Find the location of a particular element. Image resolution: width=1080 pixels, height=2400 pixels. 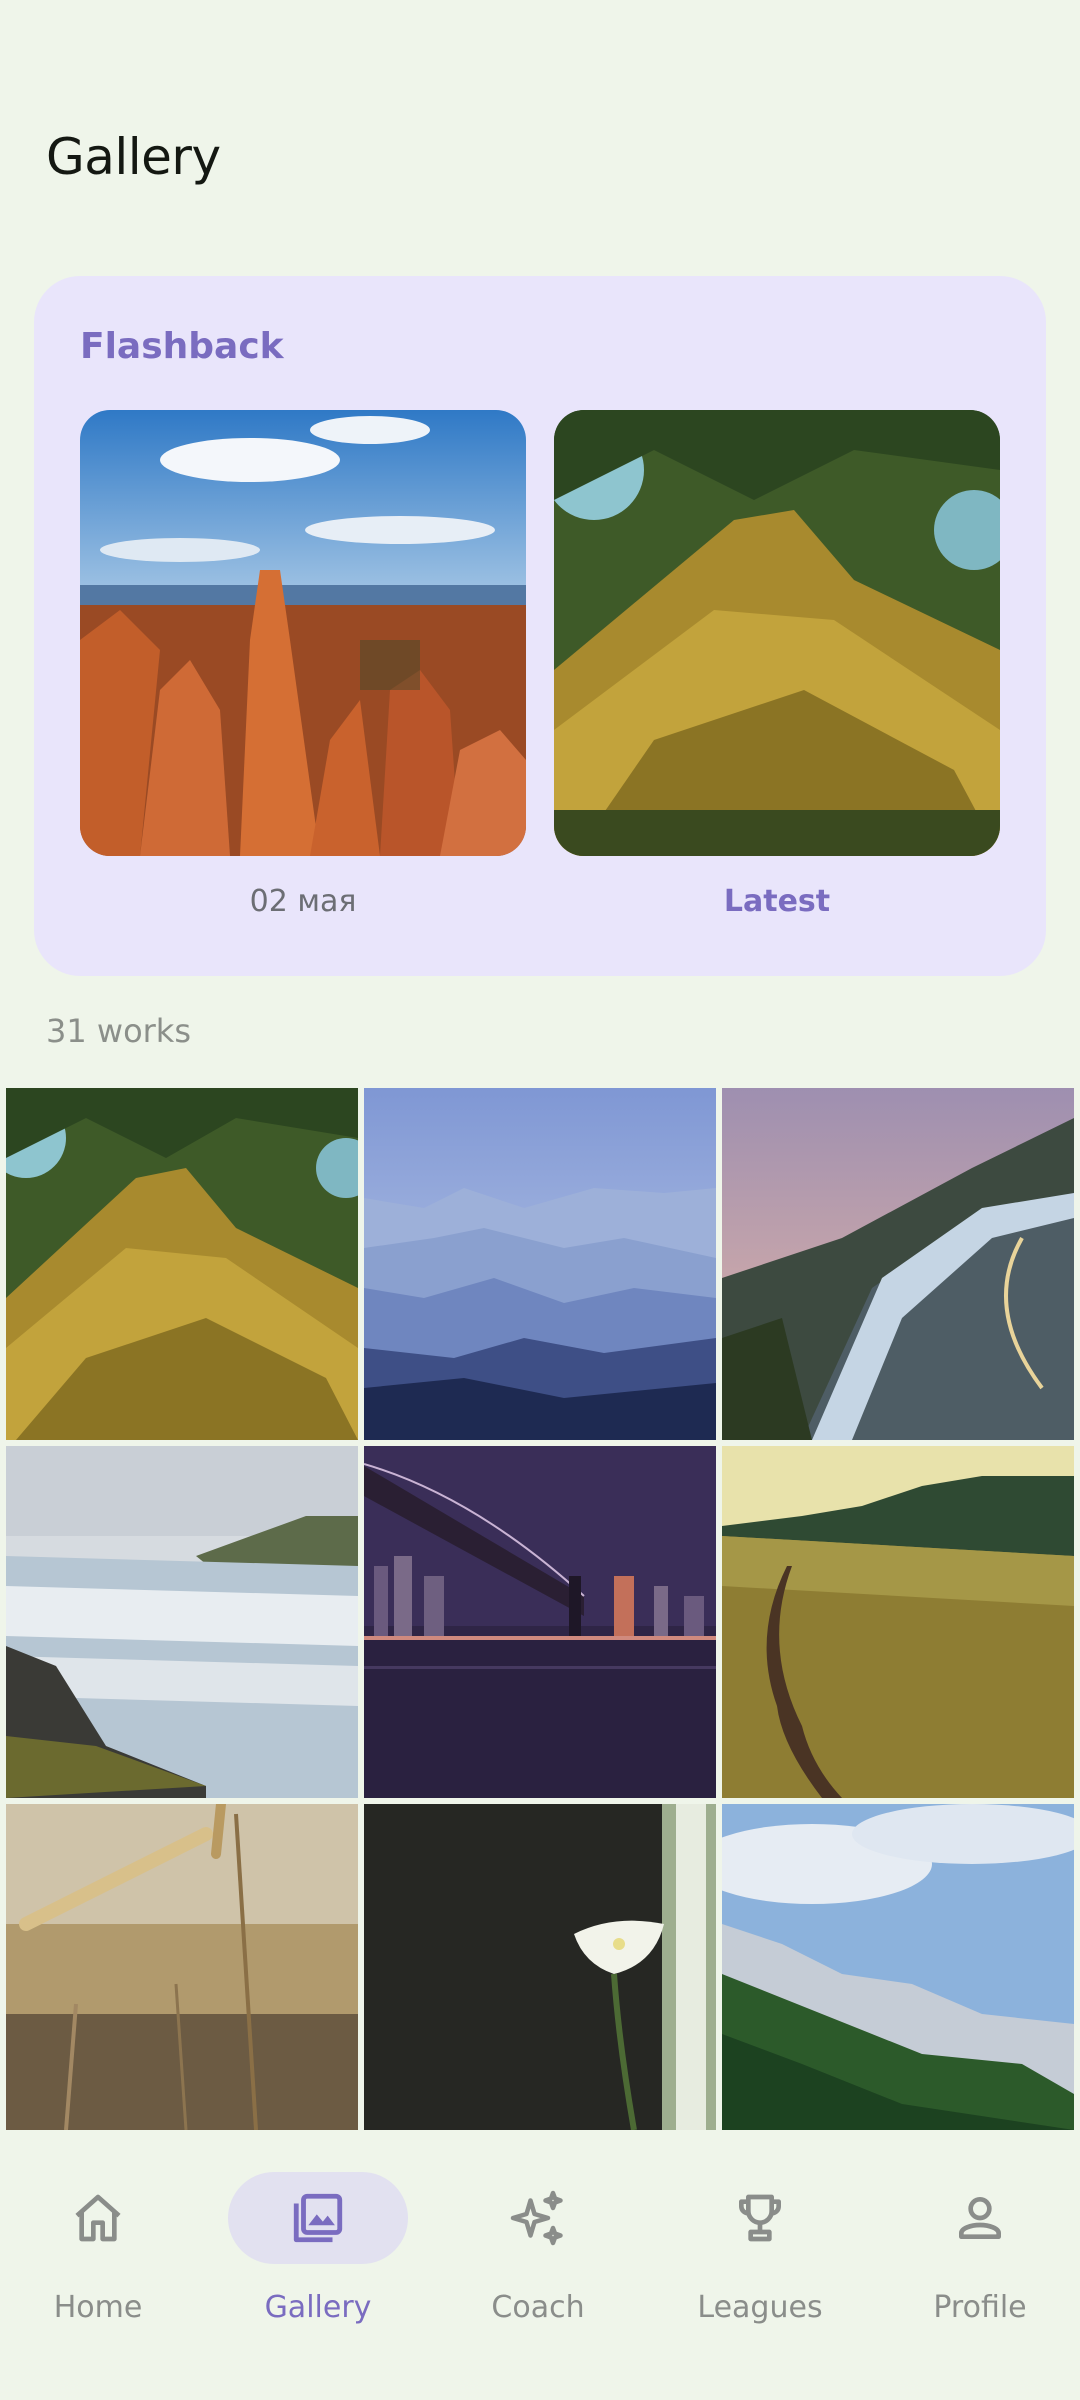

flashback-photo-canyon is located at coordinates (303, 633).